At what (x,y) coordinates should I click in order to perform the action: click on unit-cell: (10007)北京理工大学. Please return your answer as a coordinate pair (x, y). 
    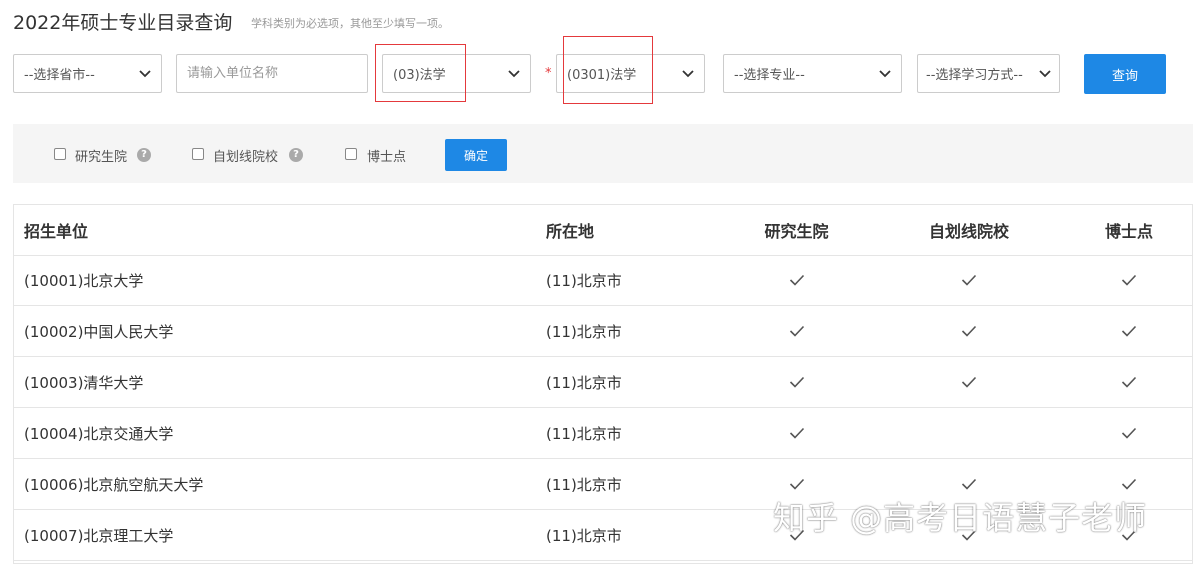
    Looking at the image, I should click on (98, 535).